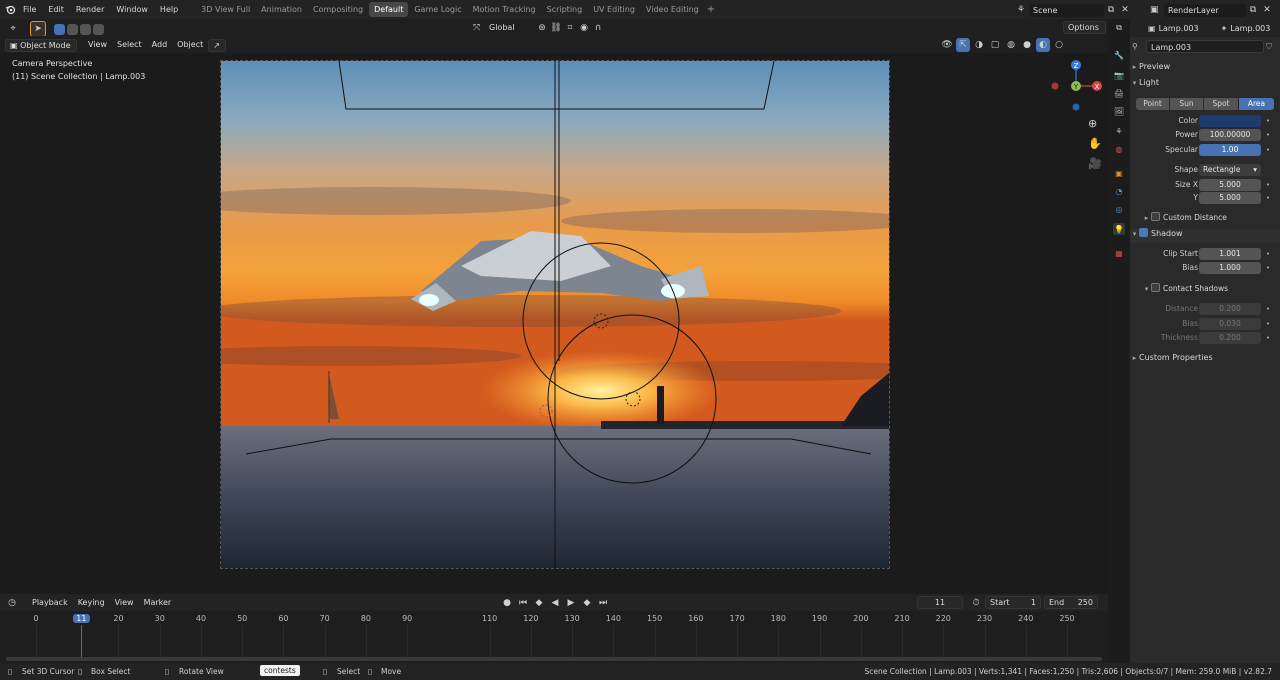 The width and height of the screenshot is (1280, 680). Describe the element at coordinates (1084, 27) in the screenshot. I see `options-dropdown: Options` at that location.